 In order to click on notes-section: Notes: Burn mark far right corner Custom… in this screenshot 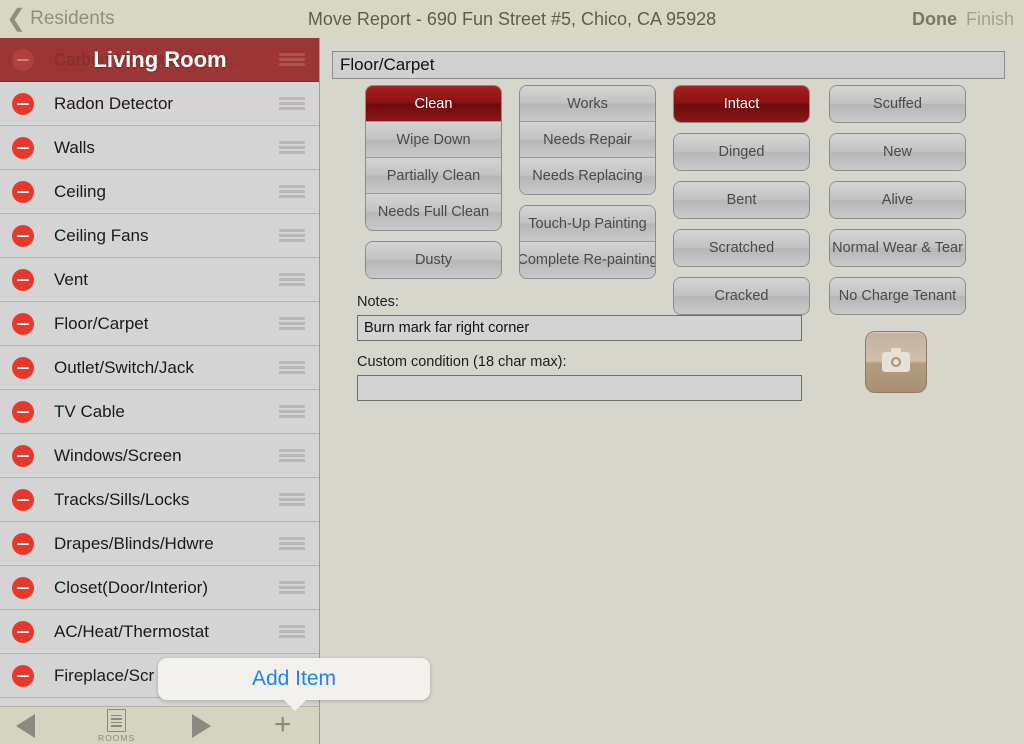, I will do `click(582, 354)`.